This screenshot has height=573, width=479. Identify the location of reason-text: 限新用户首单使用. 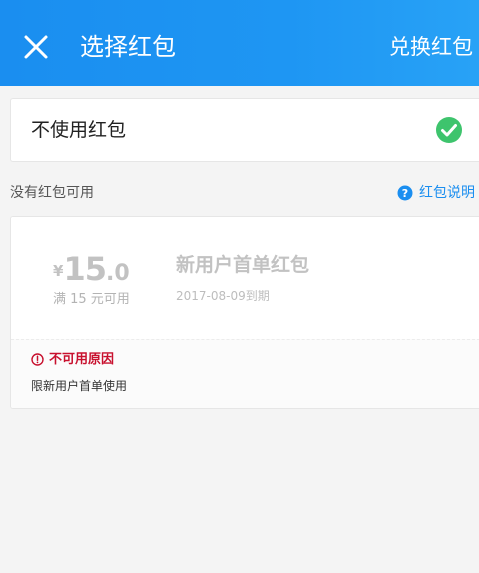
(79, 386).